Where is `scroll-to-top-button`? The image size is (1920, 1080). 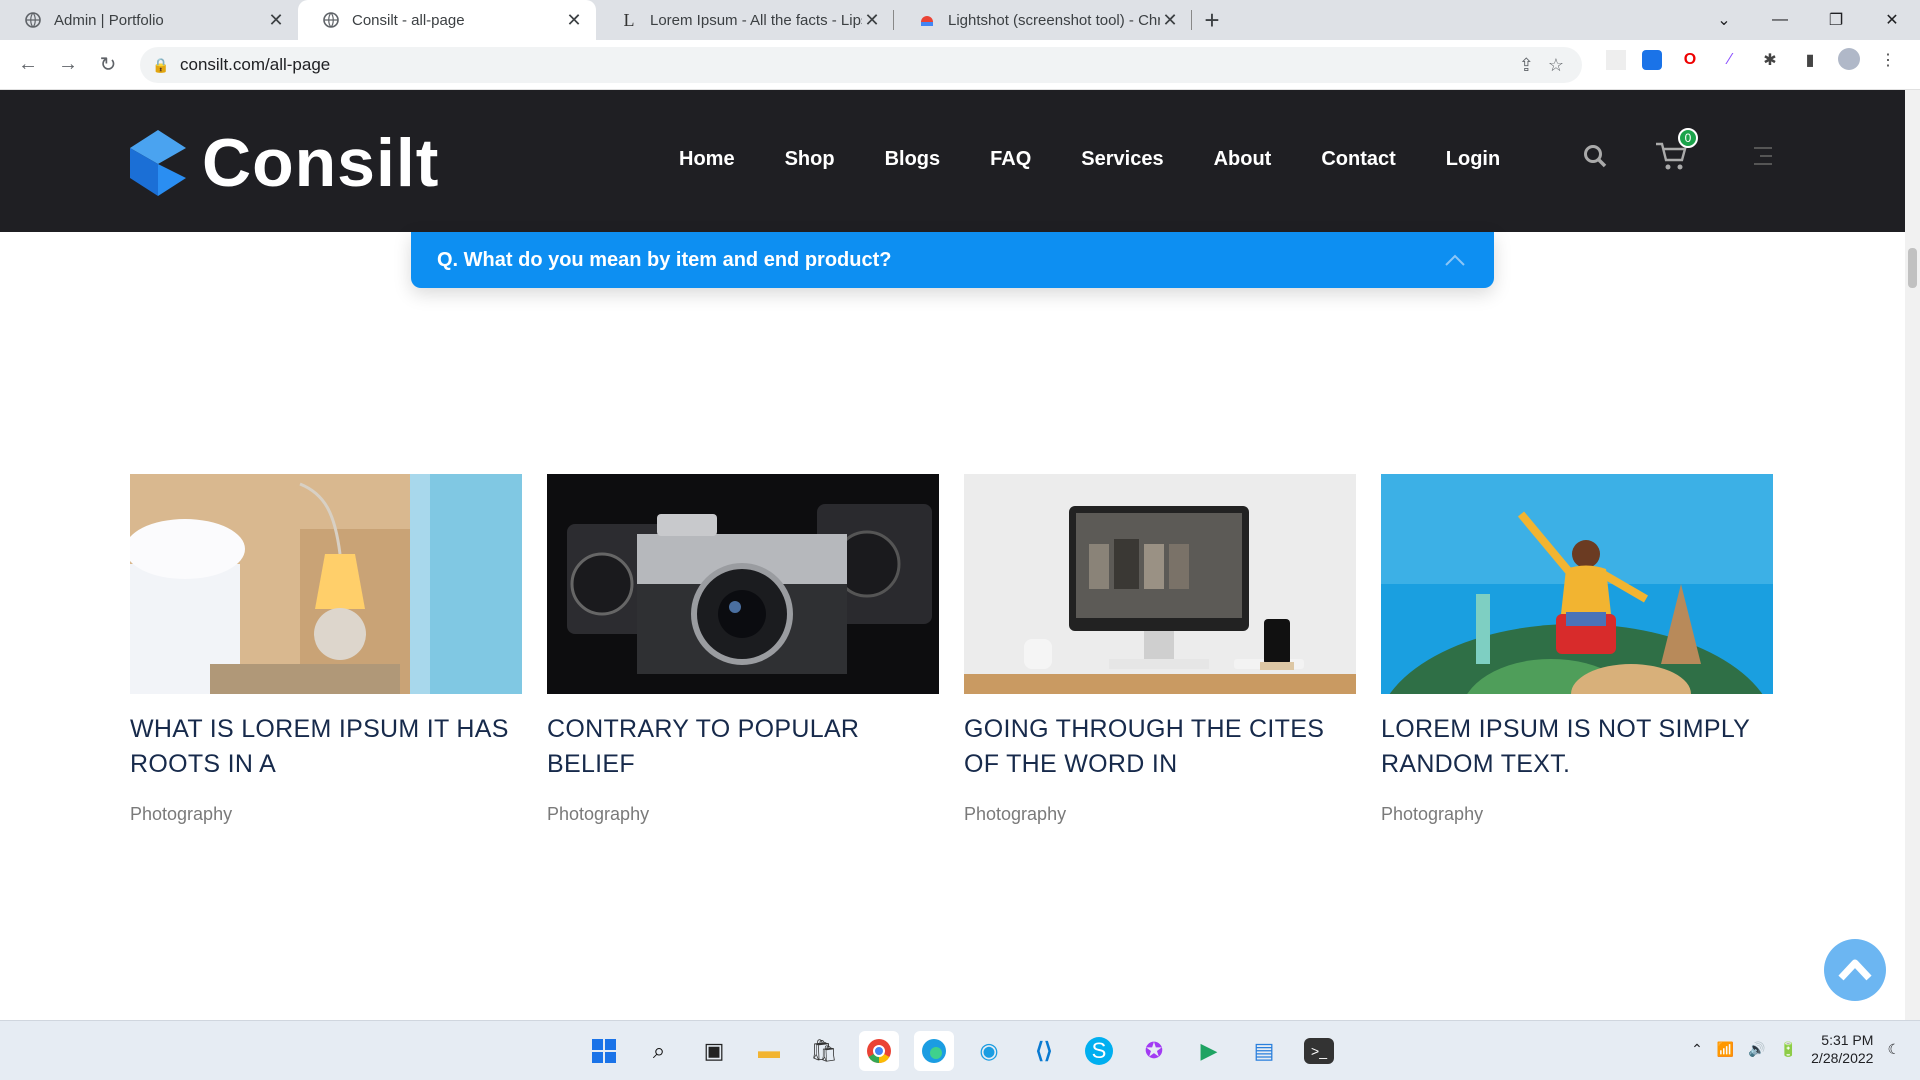
scroll-to-top-button is located at coordinates (1855, 970).